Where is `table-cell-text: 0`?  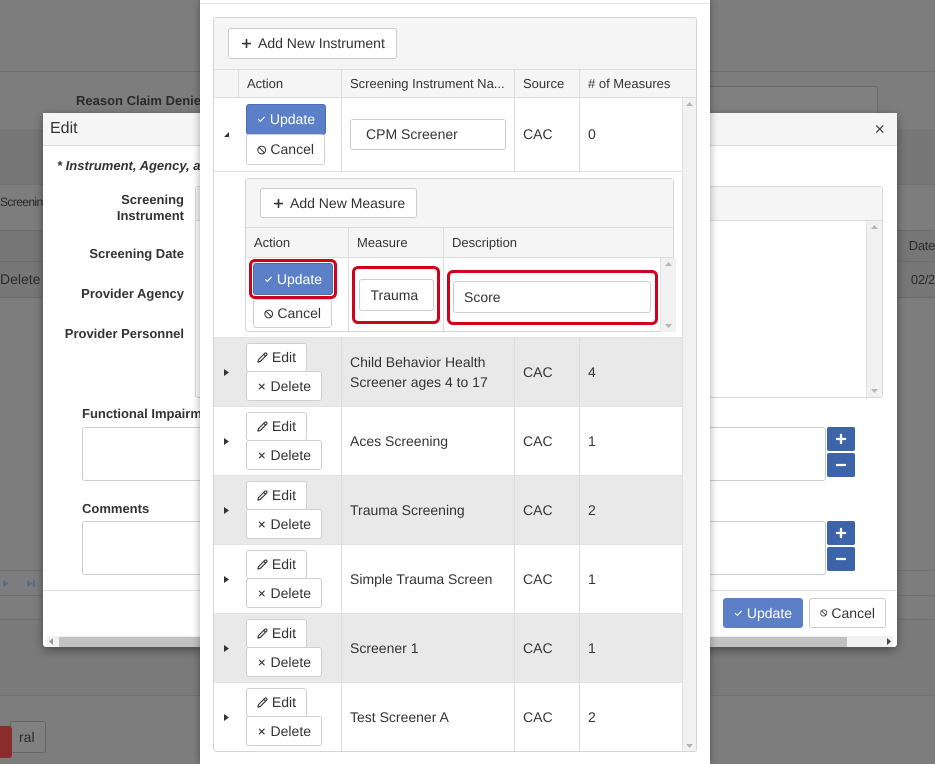
table-cell-text: 0 is located at coordinates (592, 134).